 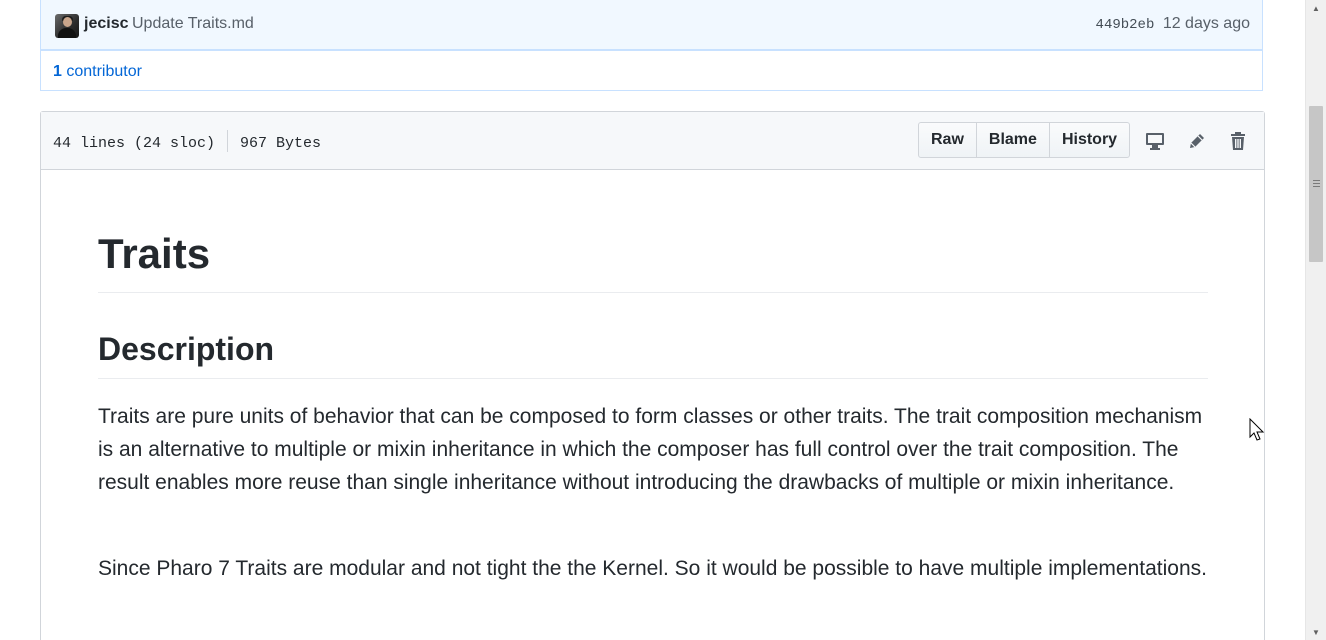 What do you see at coordinates (1012, 140) in the screenshot?
I see `blame-button: Blame` at bounding box center [1012, 140].